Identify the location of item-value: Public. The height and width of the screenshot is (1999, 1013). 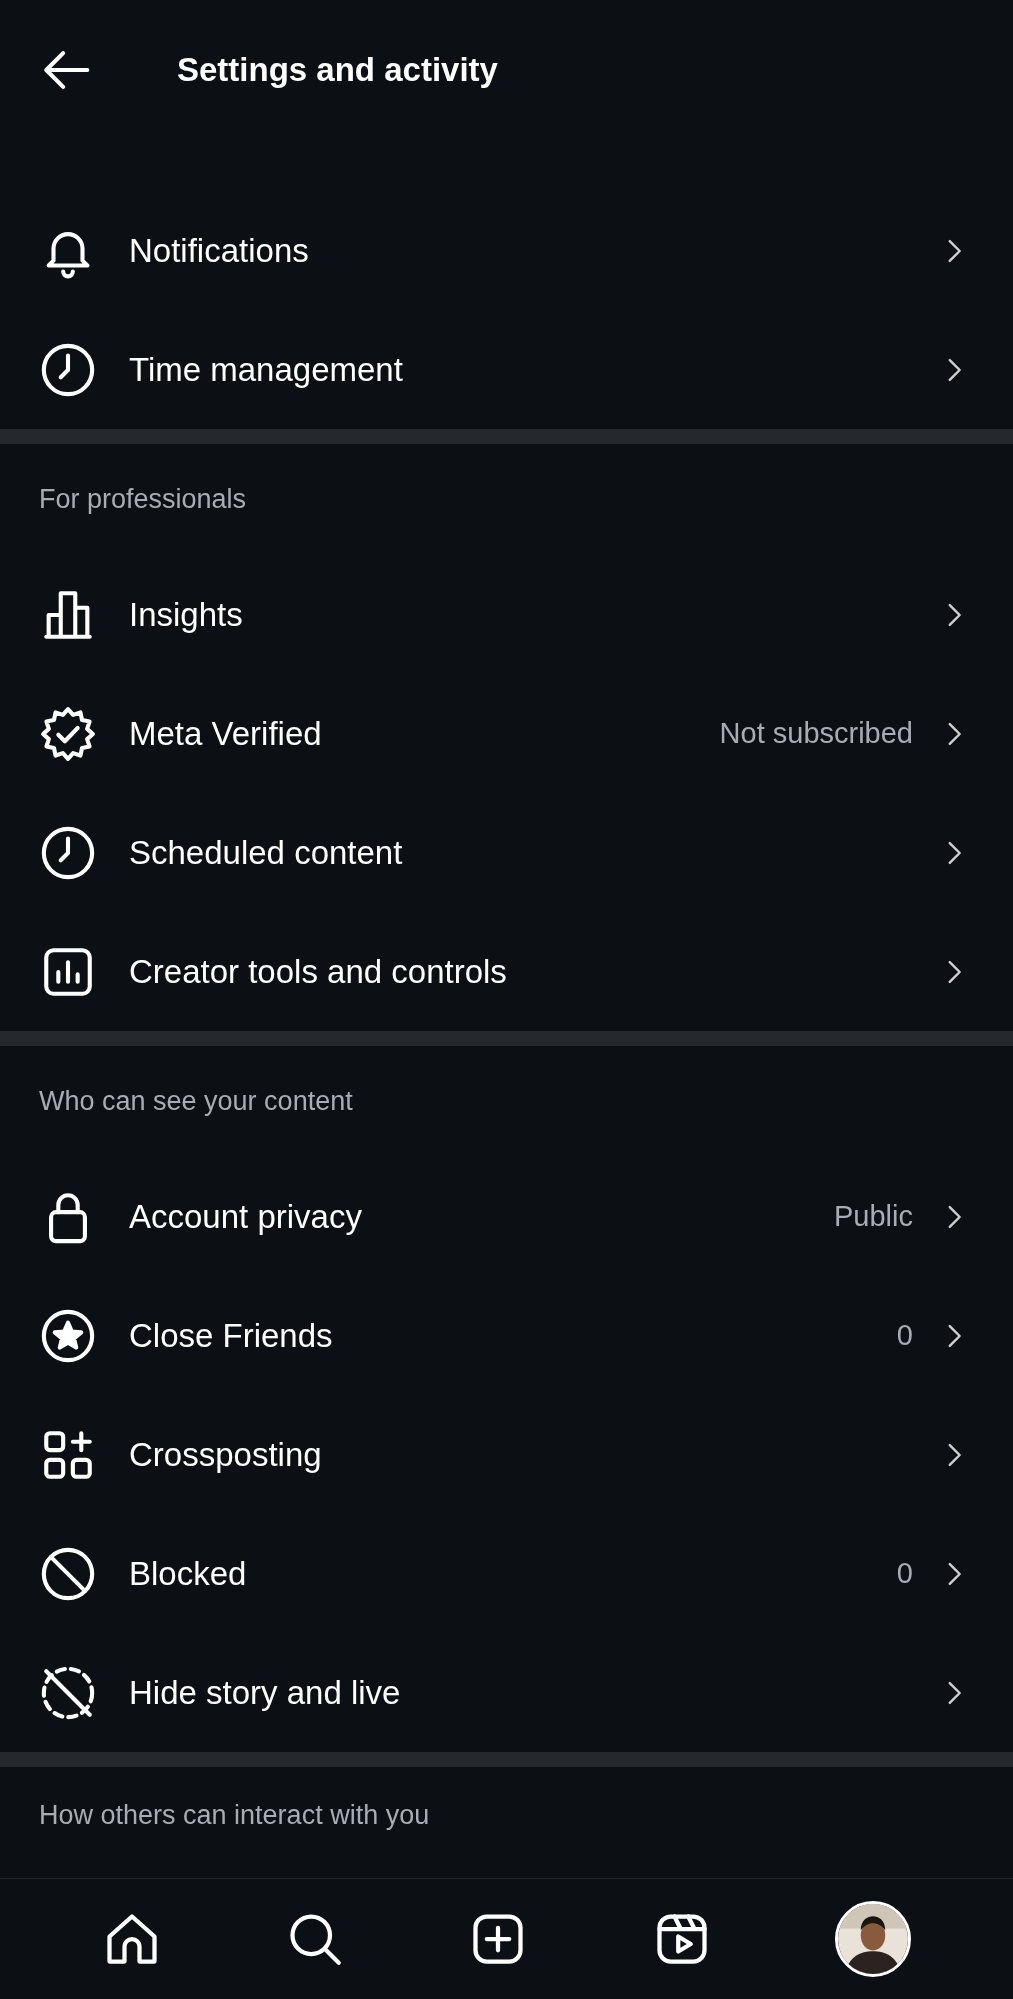
(873, 1216).